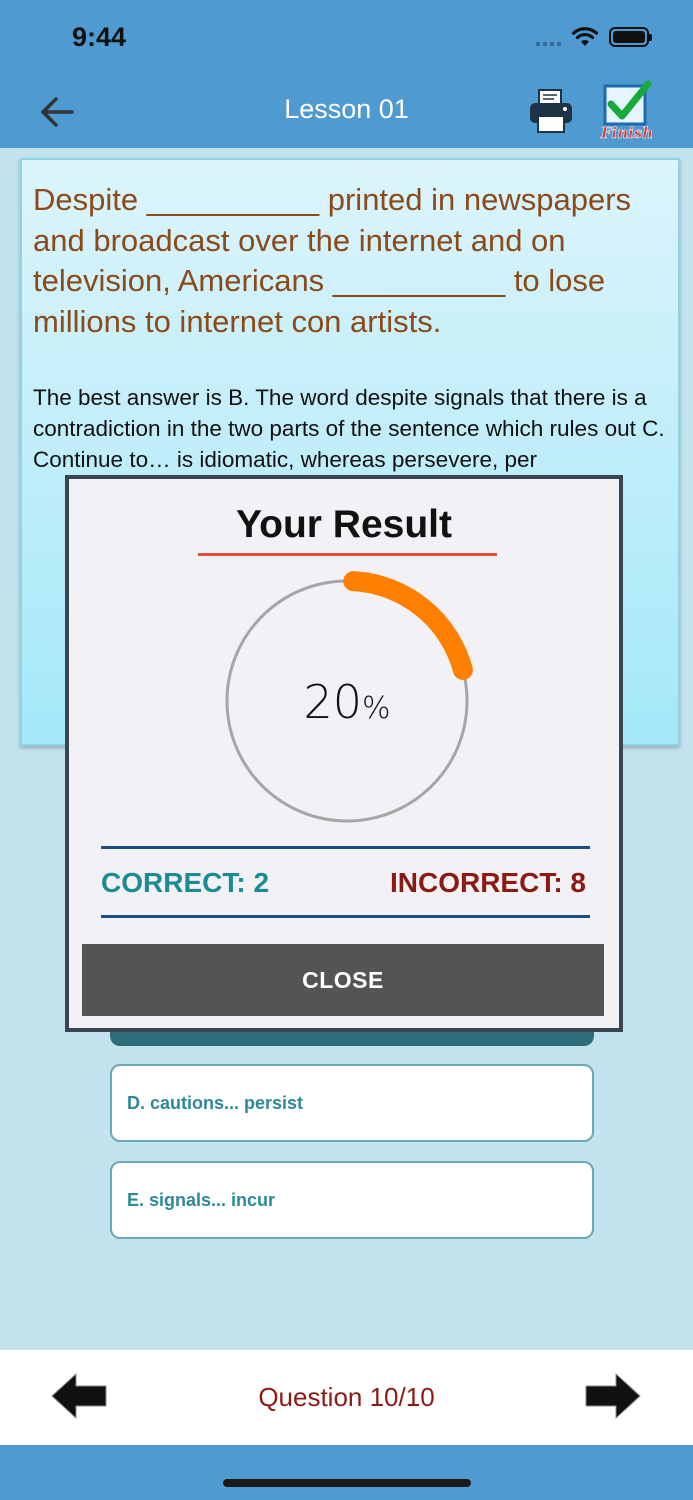  What do you see at coordinates (487, 882) in the screenshot?
I see `incorrect-count: INCORRECT: 8` at bounding box center [487, 882].